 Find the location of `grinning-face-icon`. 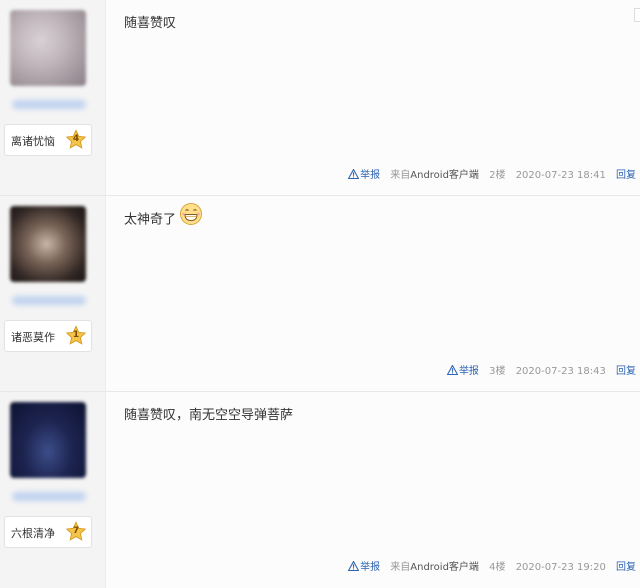

grinning-face-icon is located at coordinates (191, 214).